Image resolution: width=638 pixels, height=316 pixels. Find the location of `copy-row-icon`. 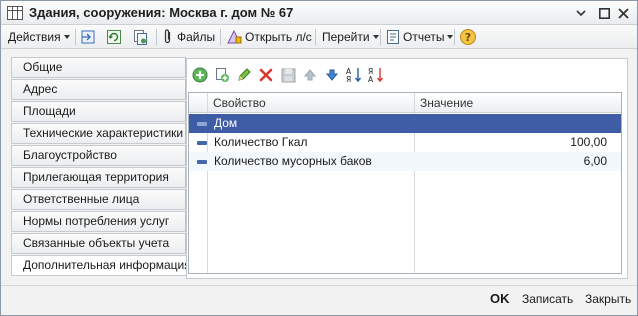

copy-row-icon is located at coordinates (222, 75).